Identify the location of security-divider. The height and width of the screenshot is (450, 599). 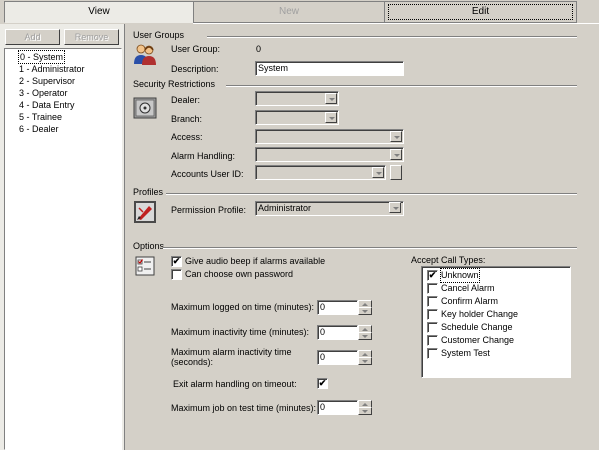
(401, 86).